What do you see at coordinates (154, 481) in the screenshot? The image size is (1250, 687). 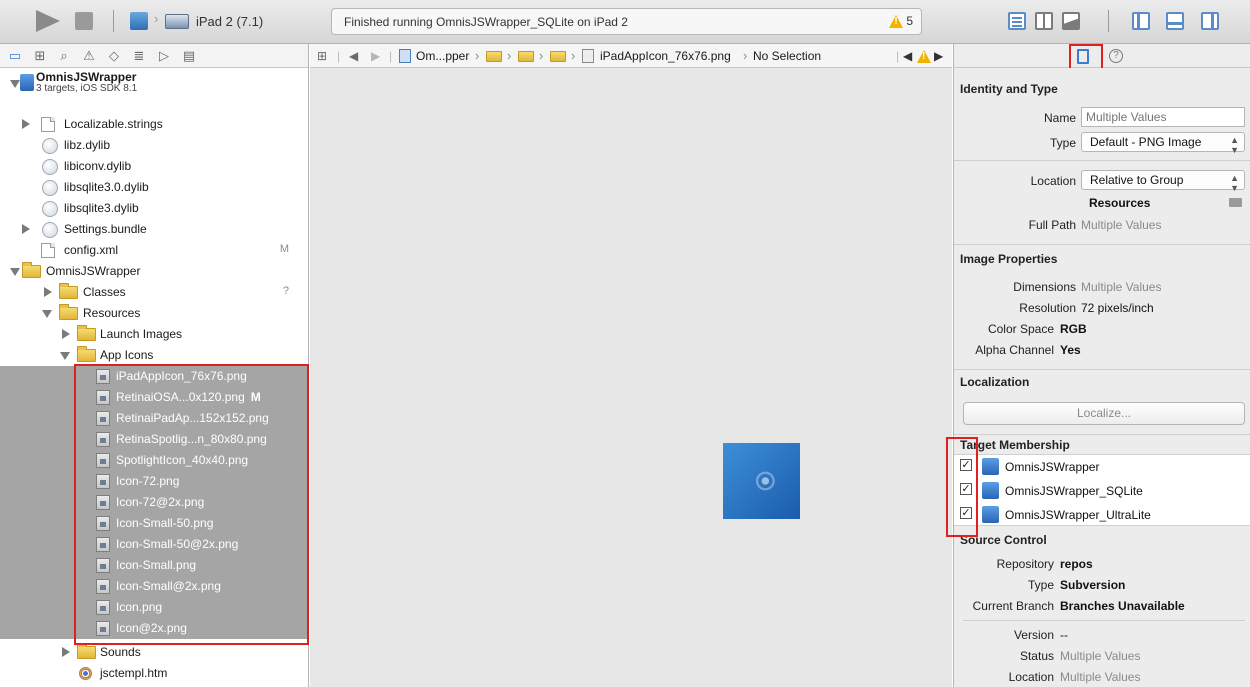 I see `list-item: Icon-72.png` at bounding box center [154, 481].